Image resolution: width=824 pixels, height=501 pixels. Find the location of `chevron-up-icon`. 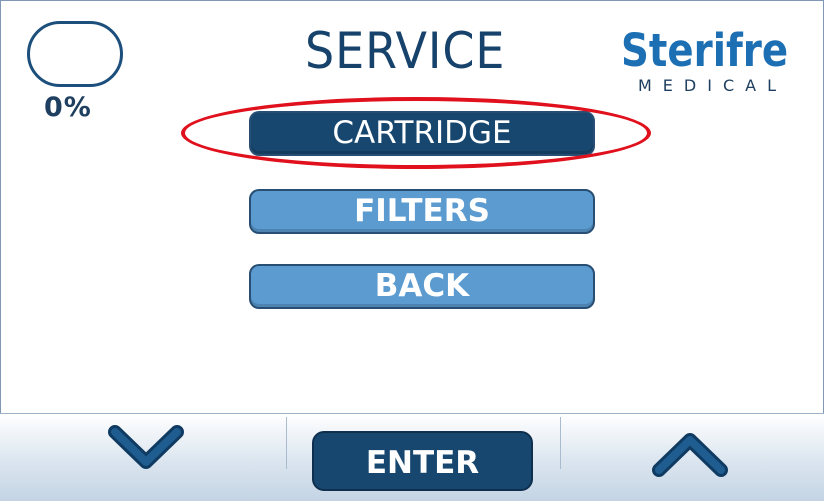

chevron-up-icon is located at coordinates (690, 453).